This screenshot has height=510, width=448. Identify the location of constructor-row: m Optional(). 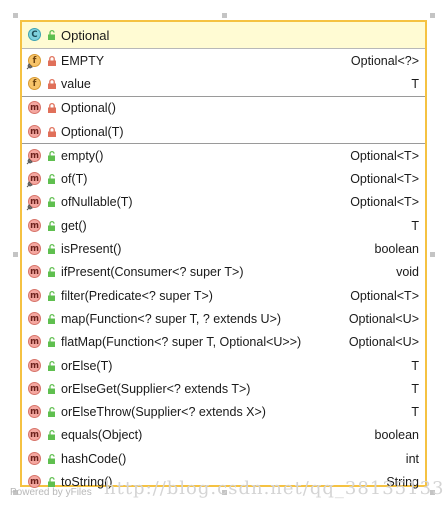
(223, 108).